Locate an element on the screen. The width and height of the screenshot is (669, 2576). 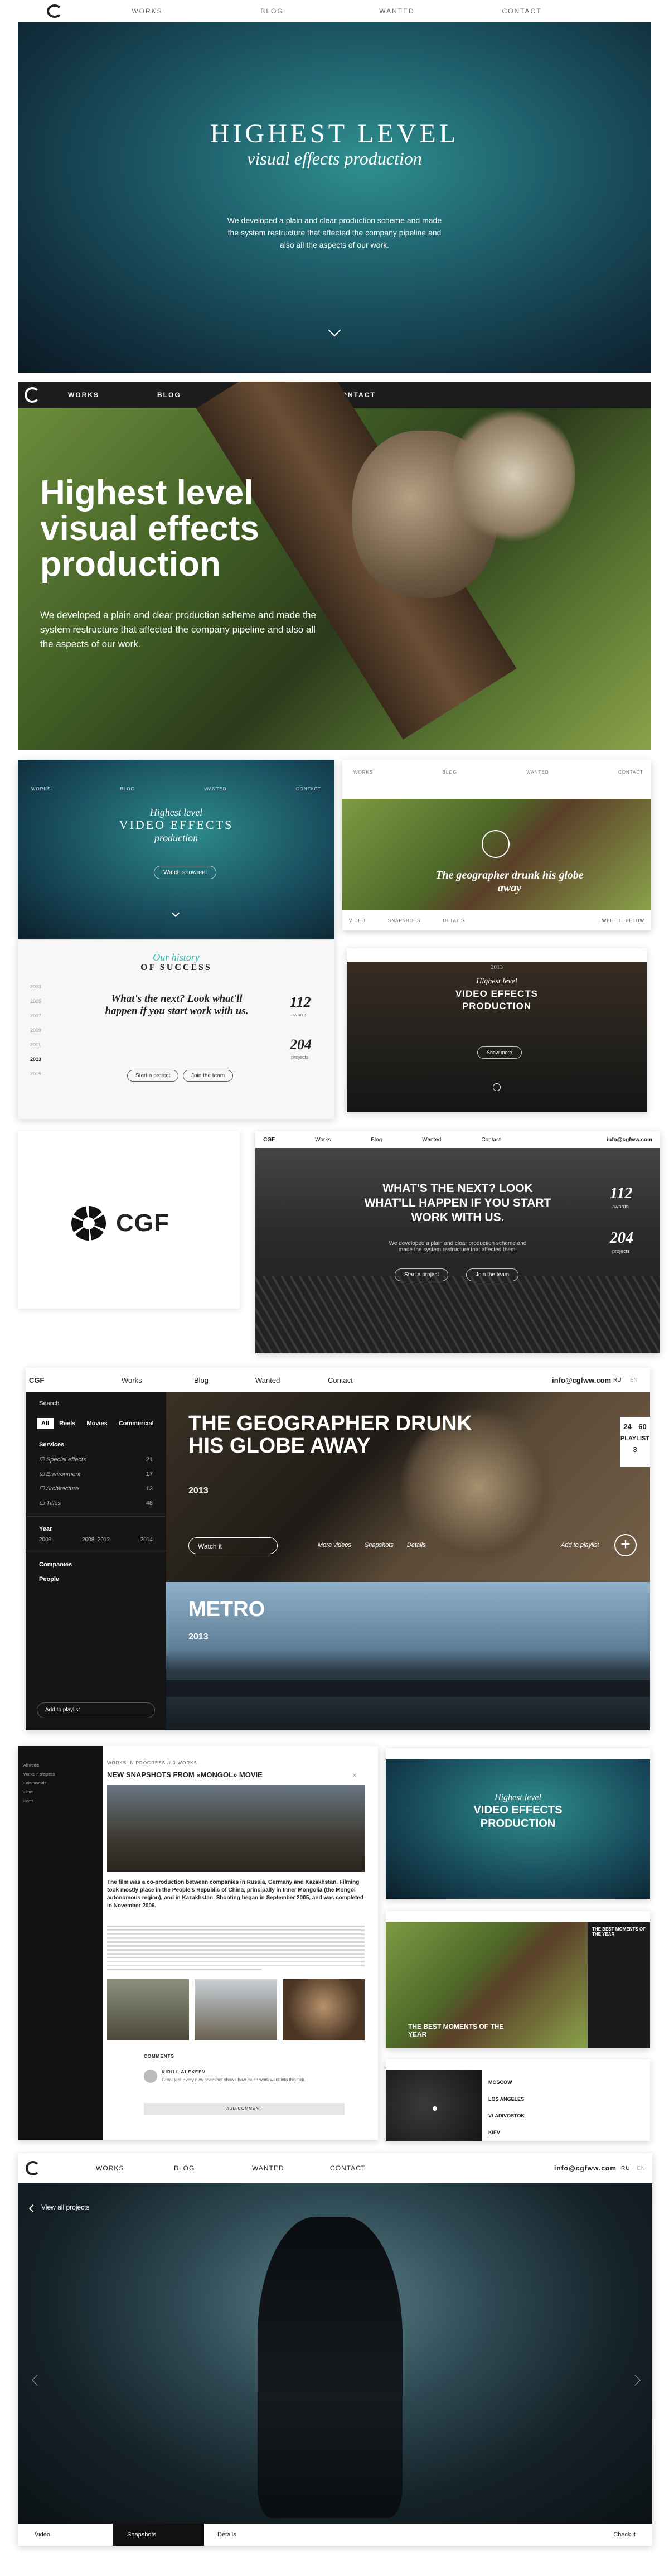
service-filter: ☑ Environment 17 is located at coordinates (96, 1474).